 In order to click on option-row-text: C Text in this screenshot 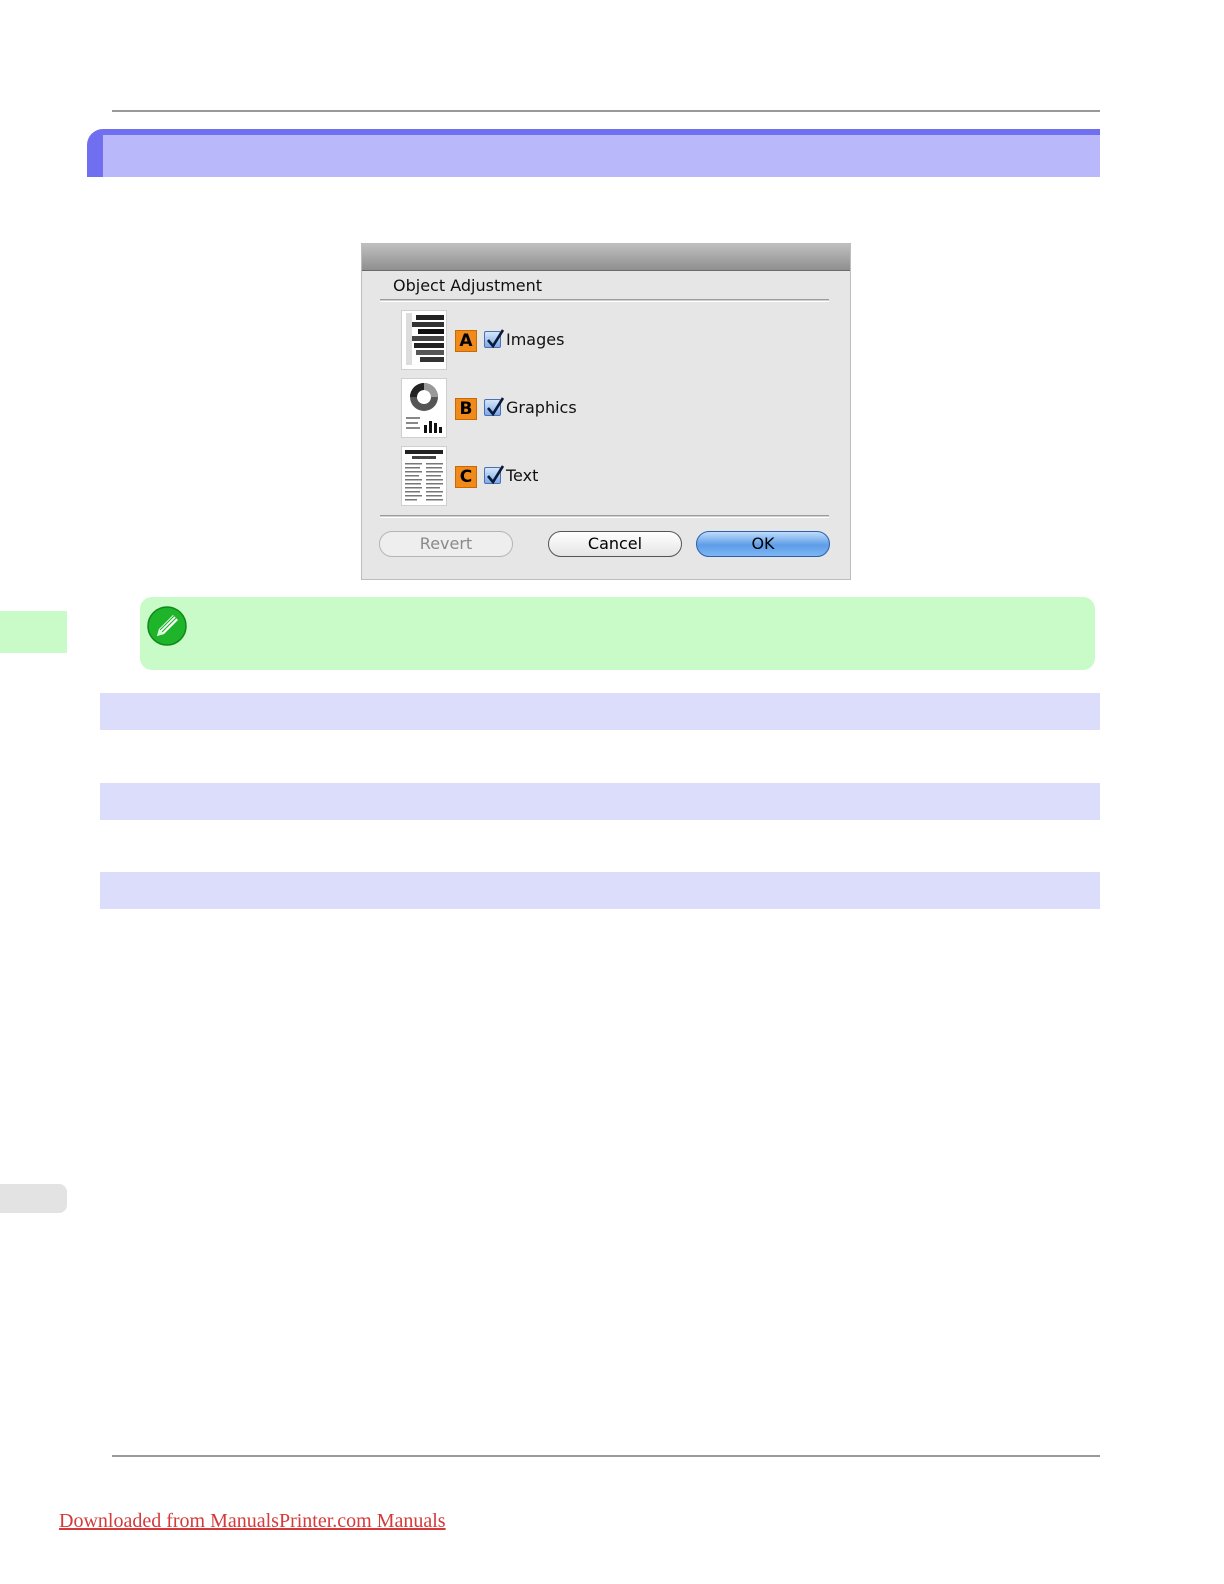, I will do `click(550, 476)`.